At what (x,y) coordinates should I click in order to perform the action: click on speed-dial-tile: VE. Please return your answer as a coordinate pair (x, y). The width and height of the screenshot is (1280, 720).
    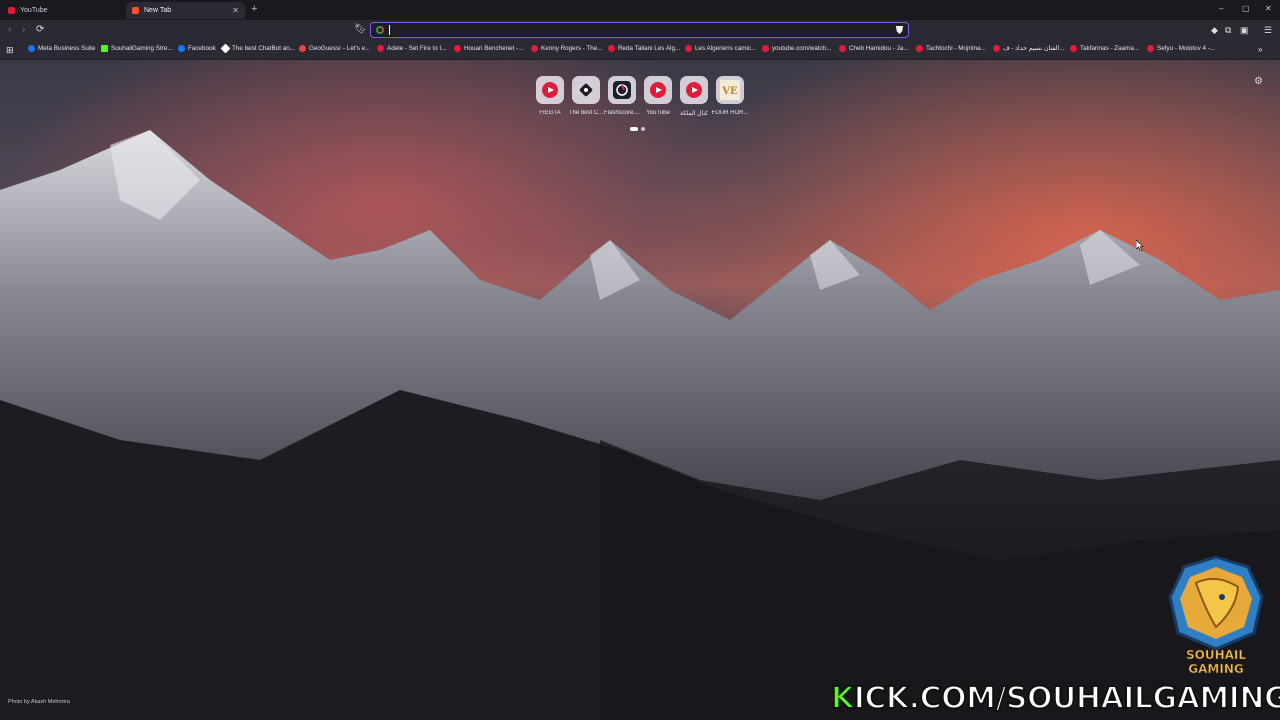
    Looking at the image, I should click on (730, 90).